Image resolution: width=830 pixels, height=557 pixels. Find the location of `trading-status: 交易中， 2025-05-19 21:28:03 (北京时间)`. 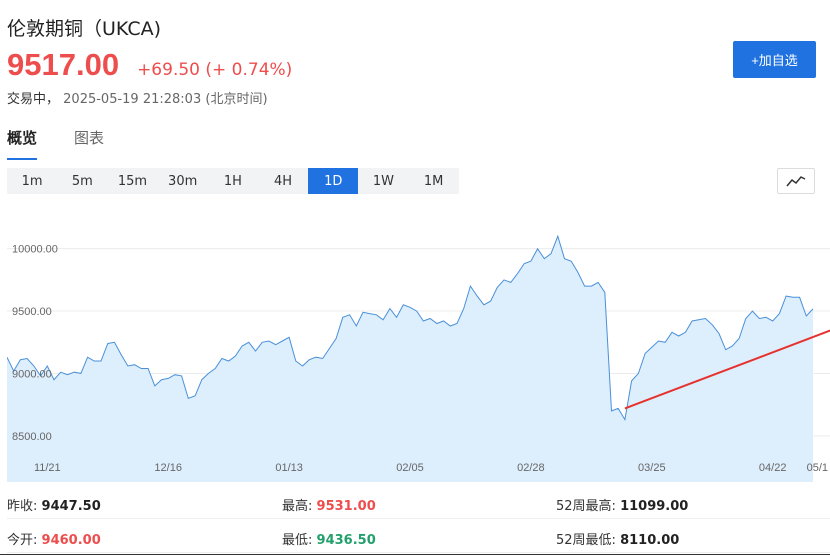

trading-status: 交易中， 2025-05-19 21:28:03 (北京时间) is located at coordinates (137, 97).